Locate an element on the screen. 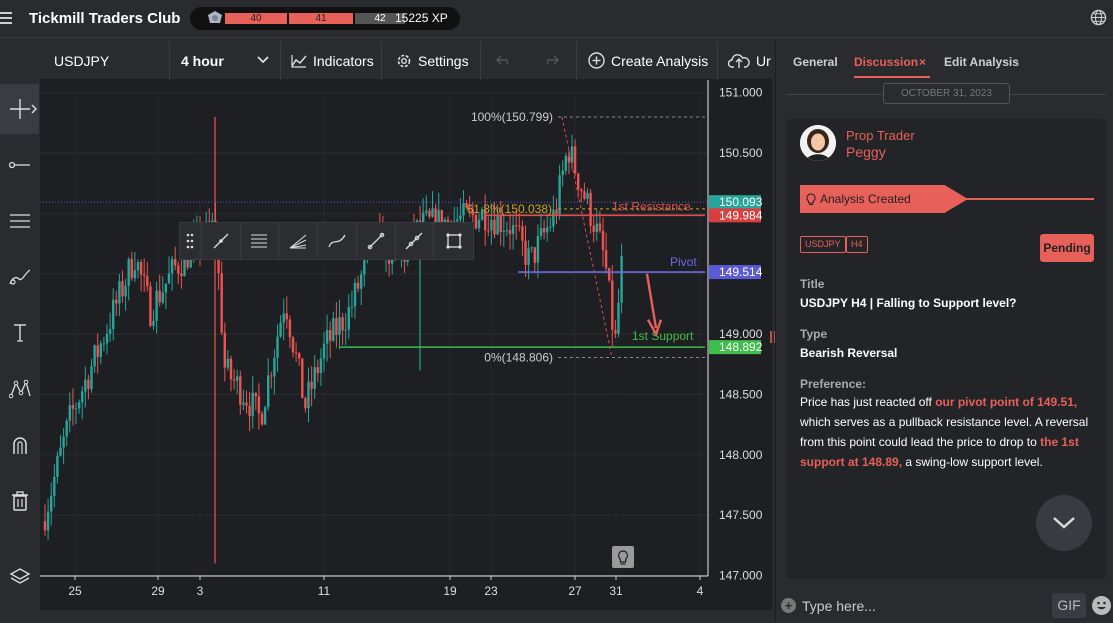 The image size is (1113, 623). message-input is located at coordinates (922, 606).